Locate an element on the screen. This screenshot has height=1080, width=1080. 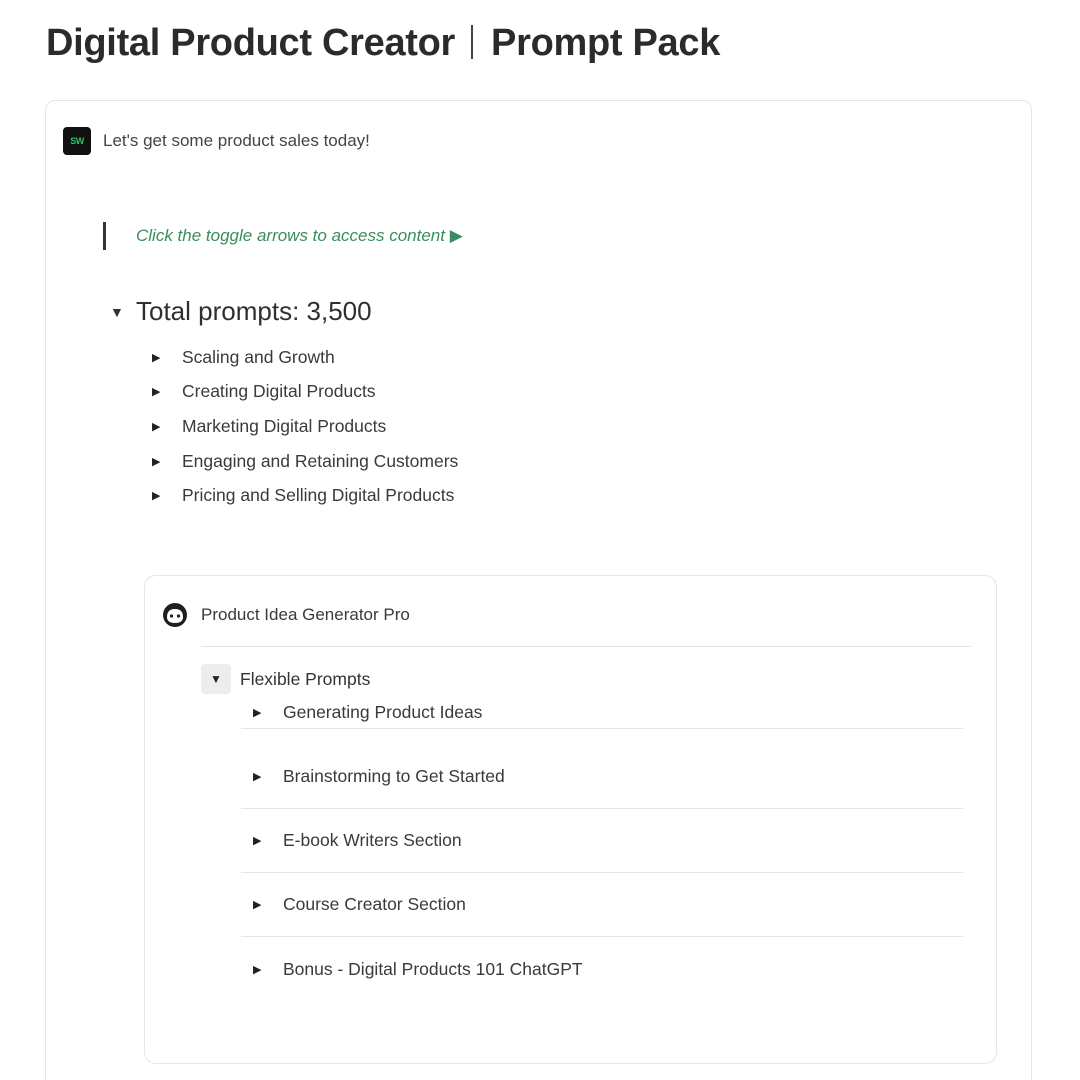
prompt-section-label: Bonus - Digital Products 101 ChatGPT is located at coordinates (433, 968).